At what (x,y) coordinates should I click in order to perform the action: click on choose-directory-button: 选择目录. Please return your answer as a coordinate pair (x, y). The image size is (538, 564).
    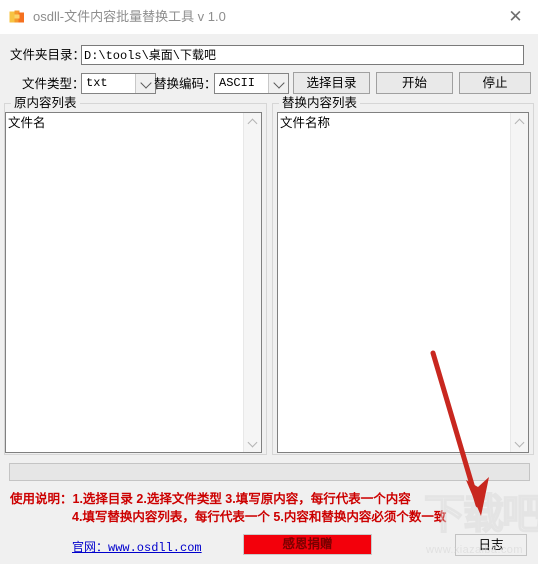
    Looking at the image, I should click on (331, 83).